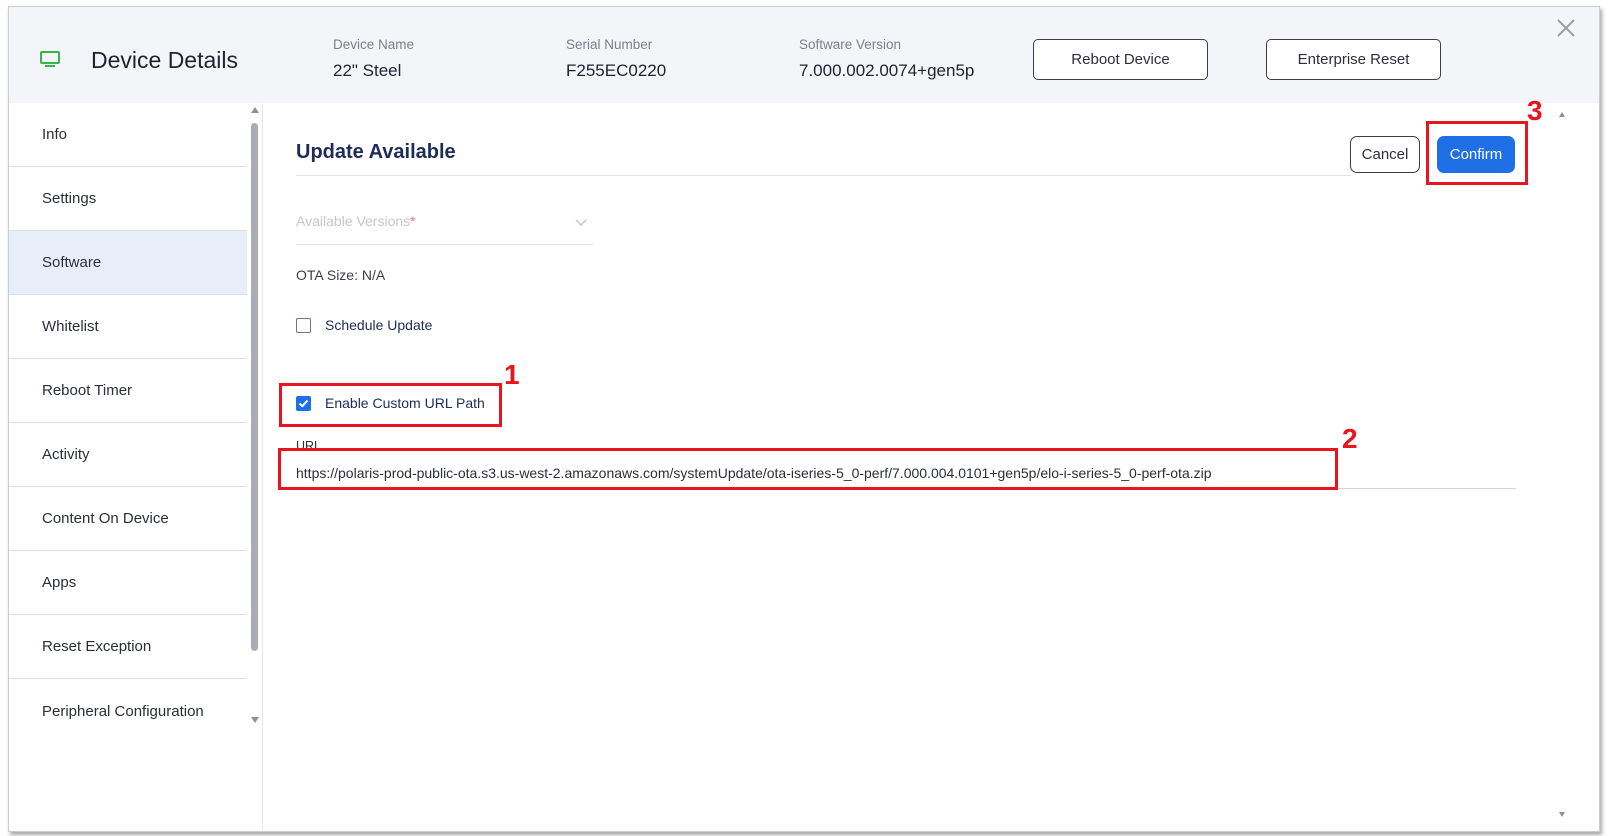 The height and width of the screenshot is (836, 1608). I want to click on enterprise-reset-button: Enterprise Reset, so click(1353, 59).